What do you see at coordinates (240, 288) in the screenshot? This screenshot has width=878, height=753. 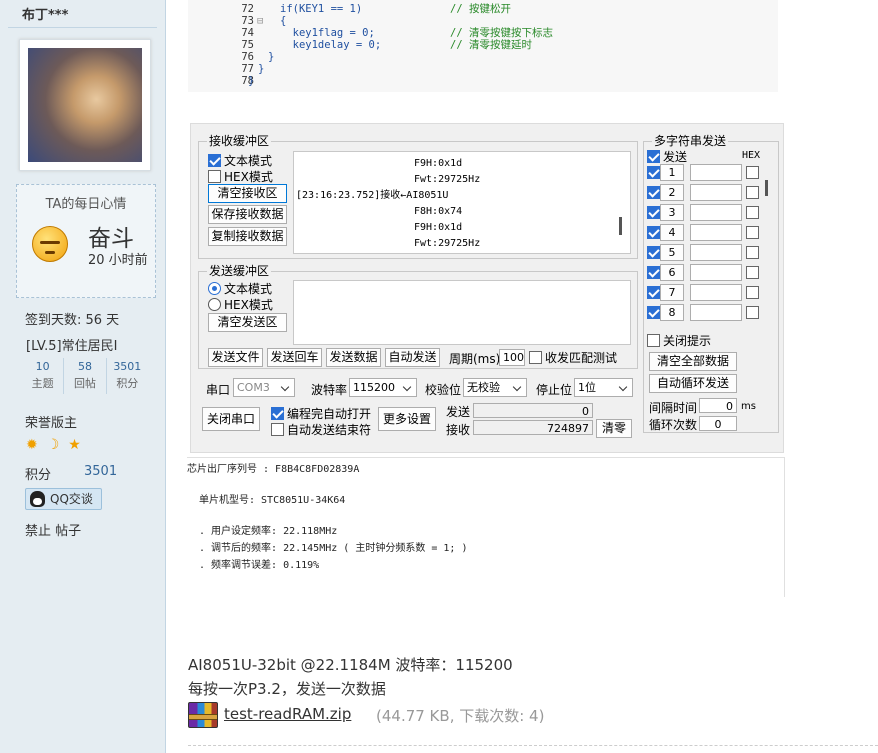 I see `send-text-mode-radio: 文本模式` at bounding box center [240, 288].